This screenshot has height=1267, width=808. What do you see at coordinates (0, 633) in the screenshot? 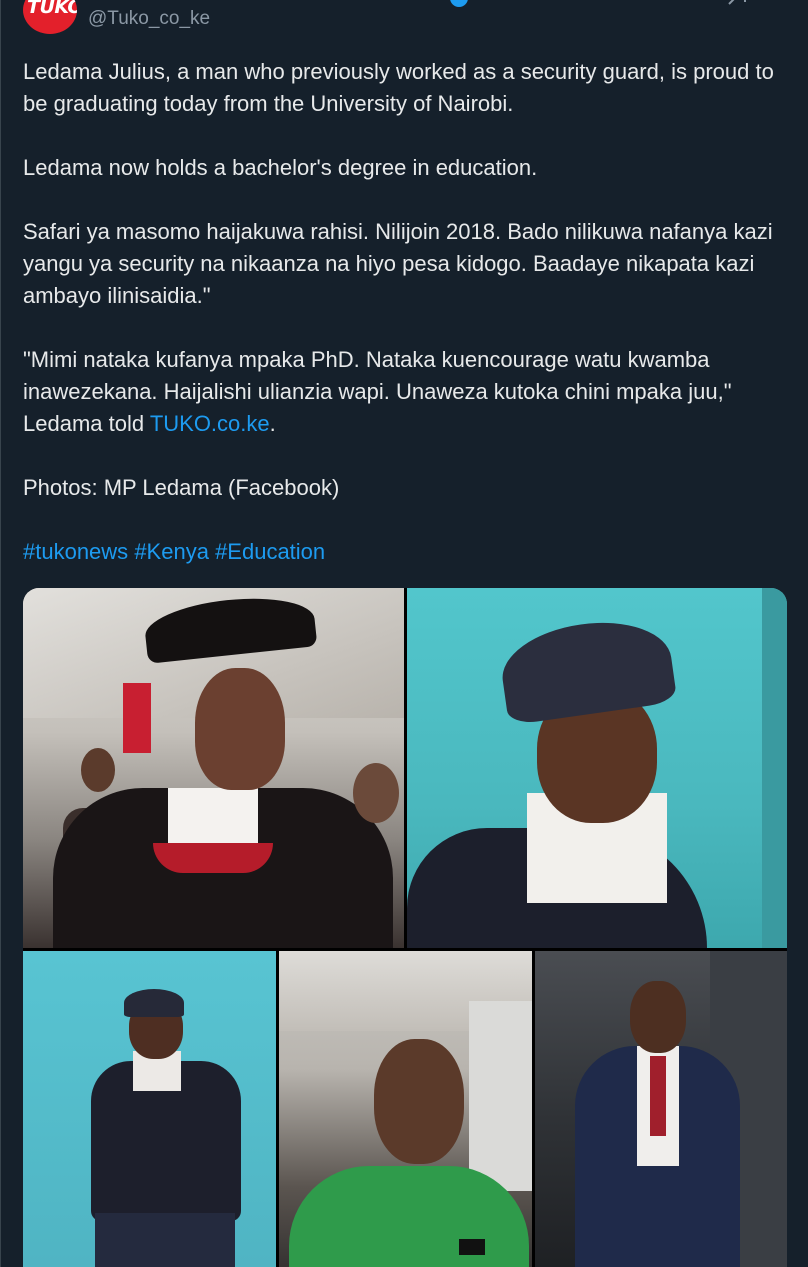
I see `tweet-border` at bounding box center [0, 633].